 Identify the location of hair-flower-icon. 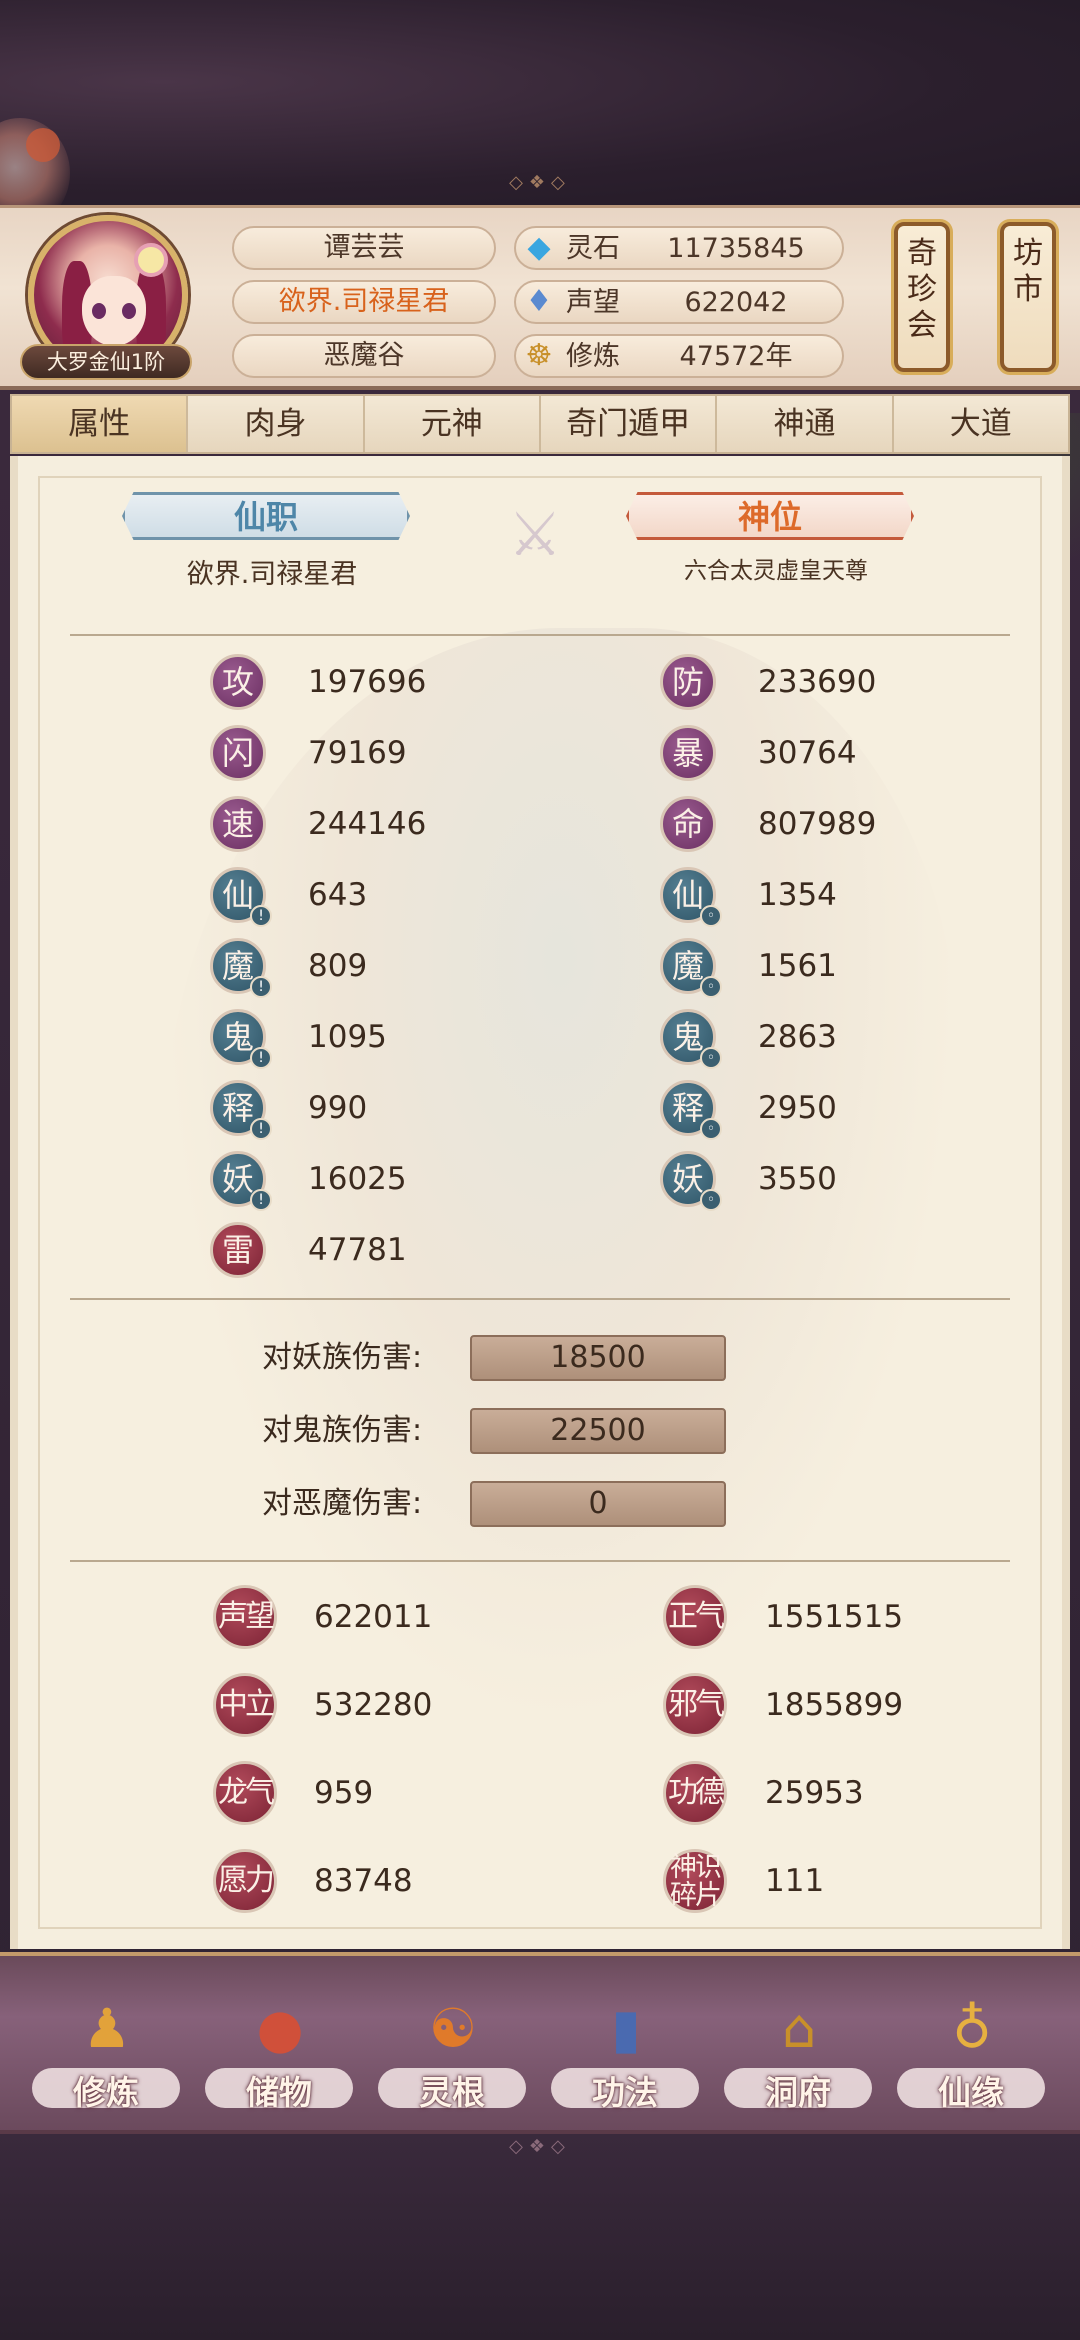
(151, 260).